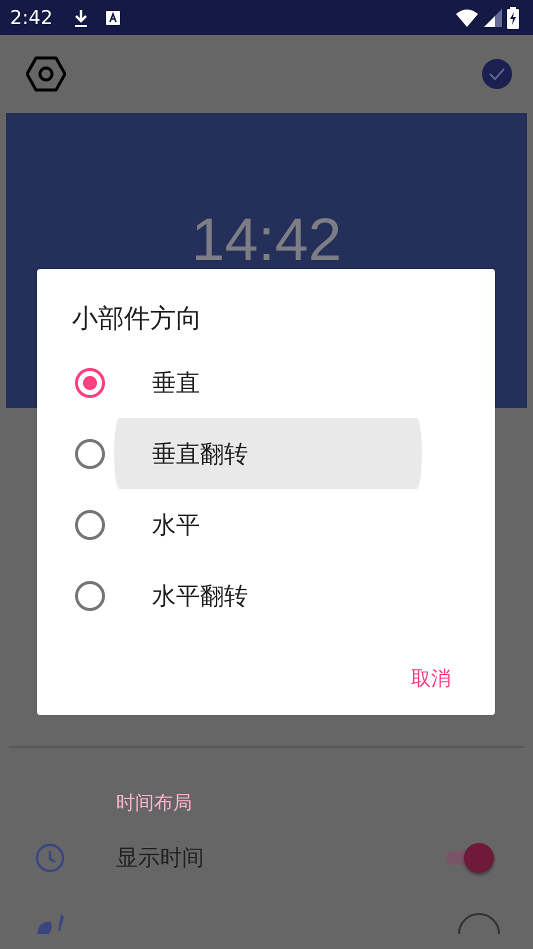 The width and height of the screenshot is (533, 949). I want to click on status-time: 2:42, so click(31, 17).